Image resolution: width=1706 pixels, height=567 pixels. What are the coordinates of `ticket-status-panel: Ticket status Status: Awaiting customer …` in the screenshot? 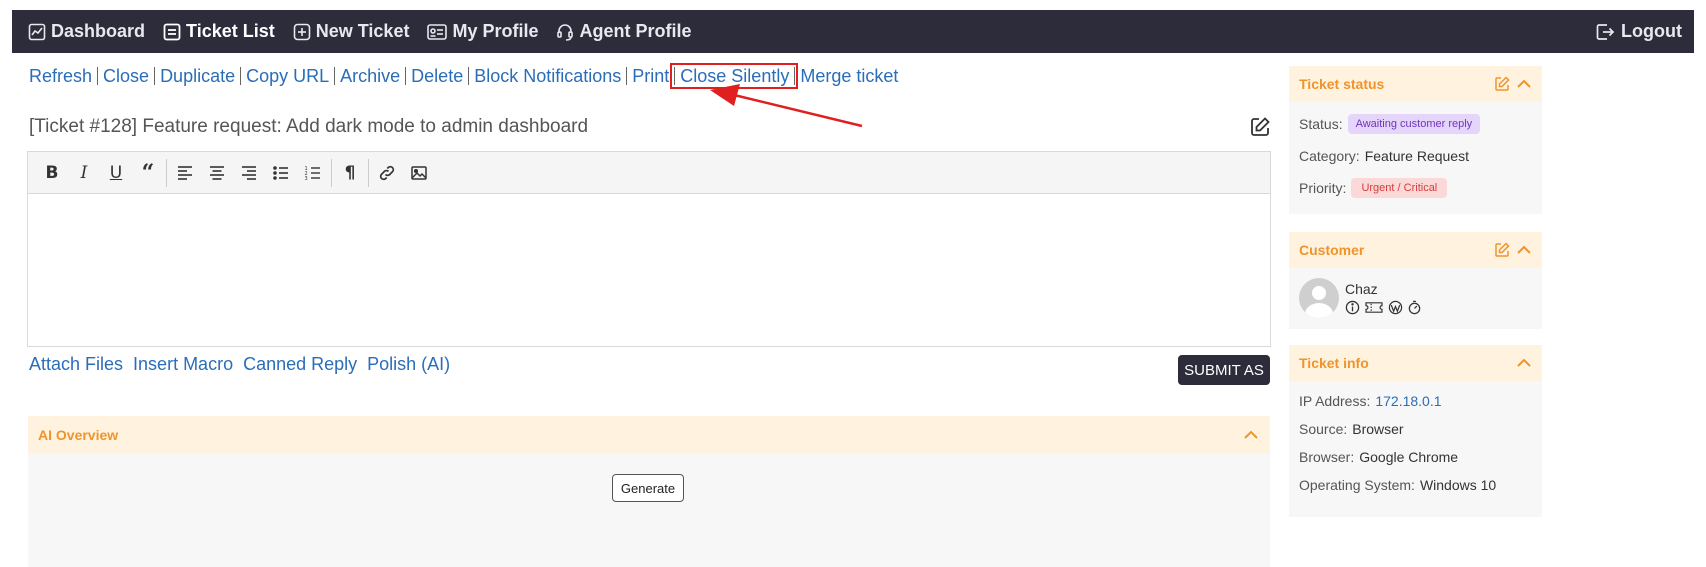 It's located at (1415, 140).